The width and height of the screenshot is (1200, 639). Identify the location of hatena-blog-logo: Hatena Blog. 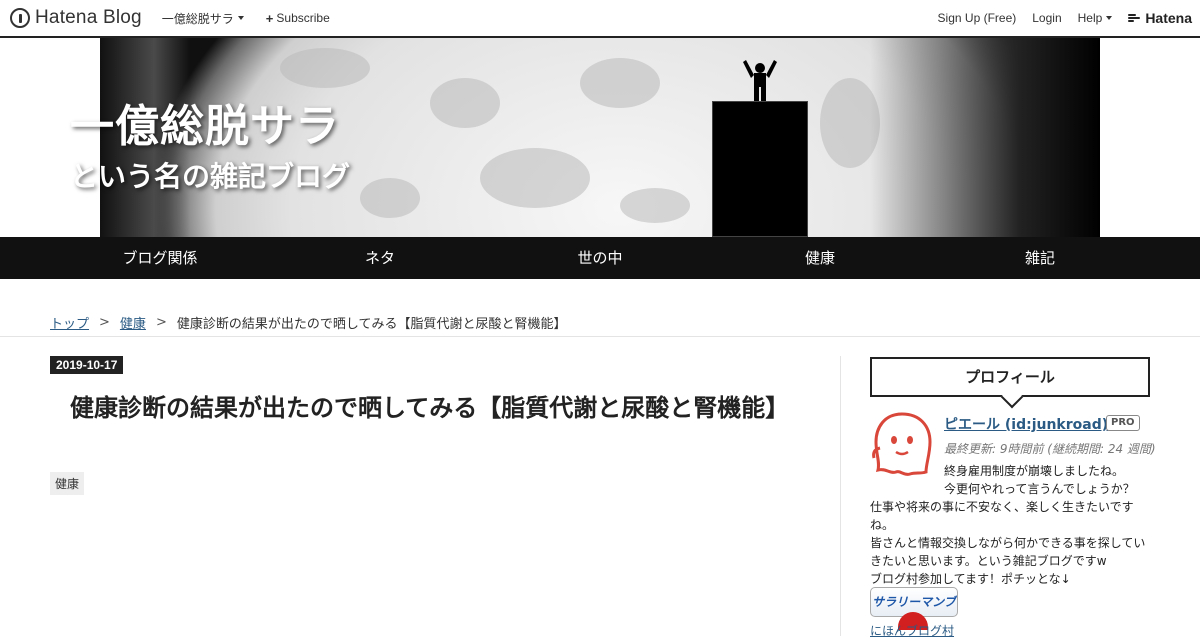
(76, 18).